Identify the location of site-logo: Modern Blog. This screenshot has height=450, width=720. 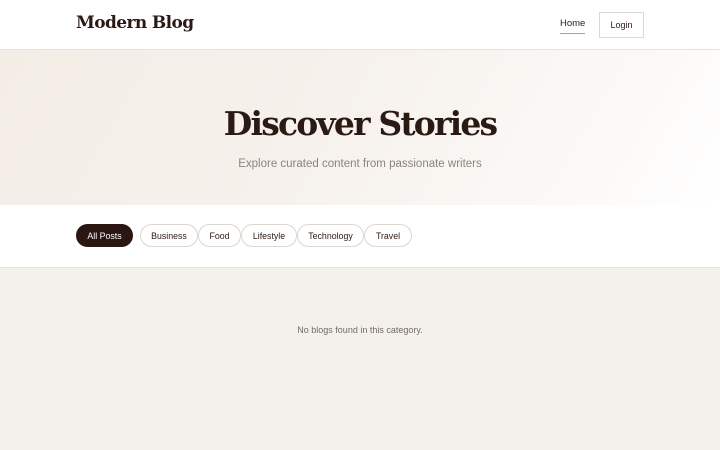
(135, 23).